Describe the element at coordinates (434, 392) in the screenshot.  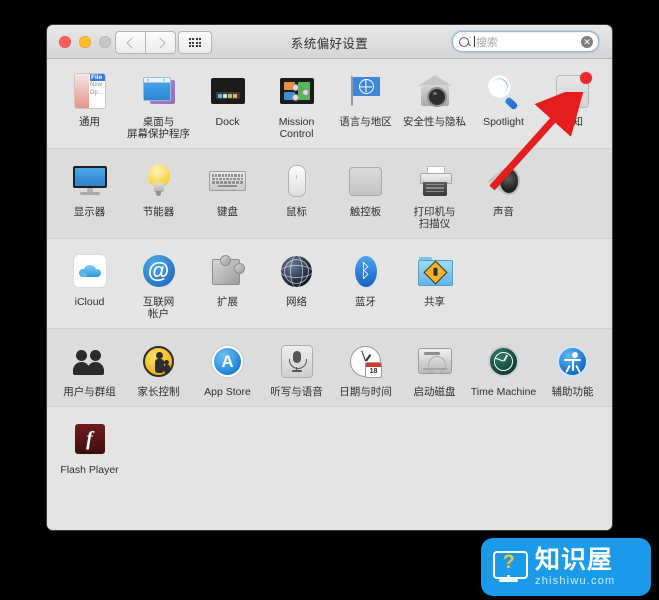
I see `pref-item-label: 启动磁盘` at that location.